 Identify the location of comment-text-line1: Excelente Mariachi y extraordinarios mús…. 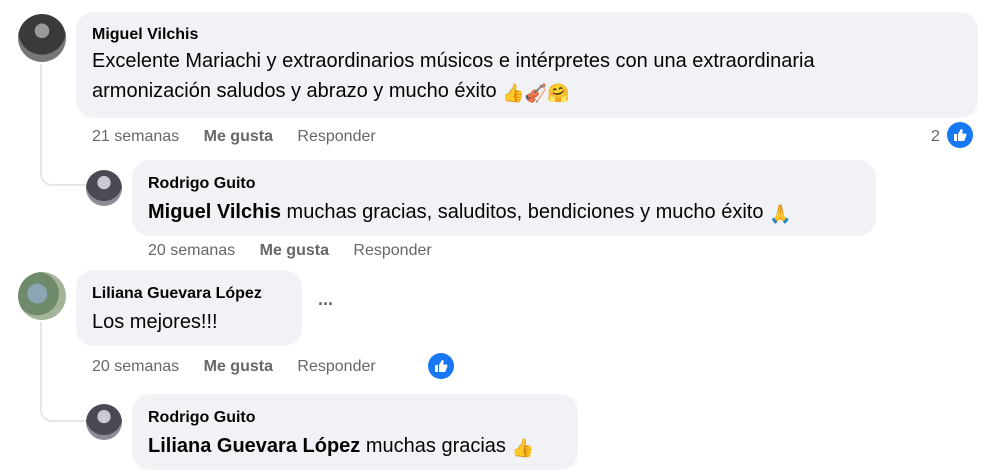
(453, 61).